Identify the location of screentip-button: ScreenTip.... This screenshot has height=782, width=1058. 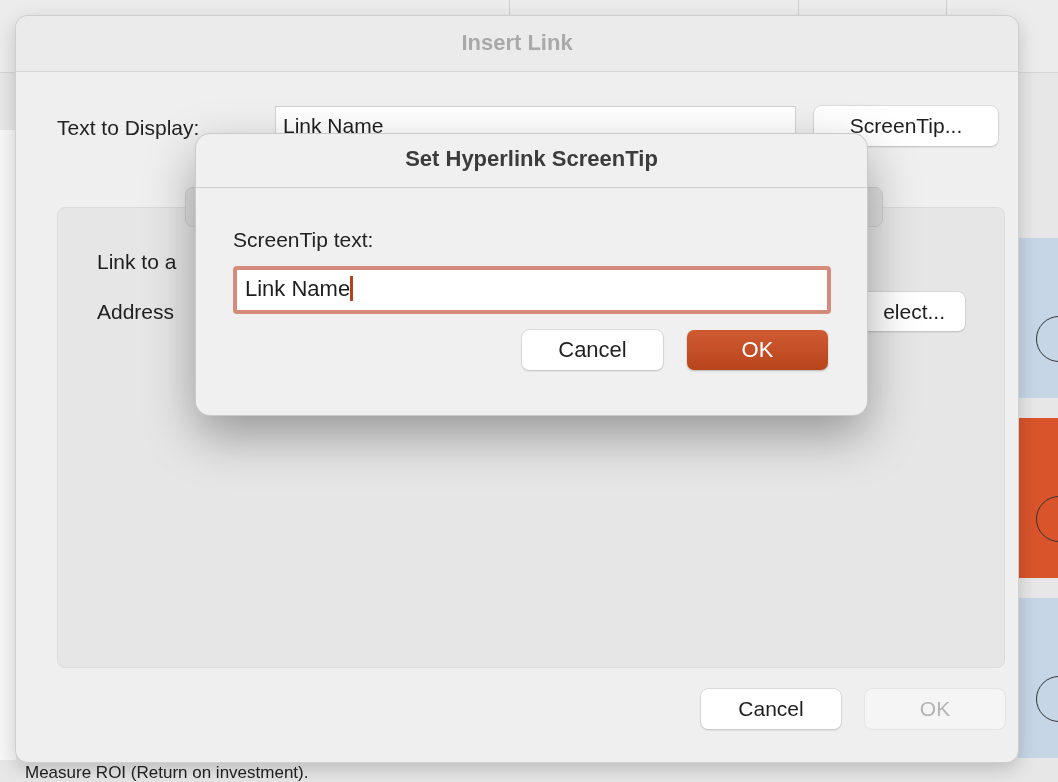
(906, 126).